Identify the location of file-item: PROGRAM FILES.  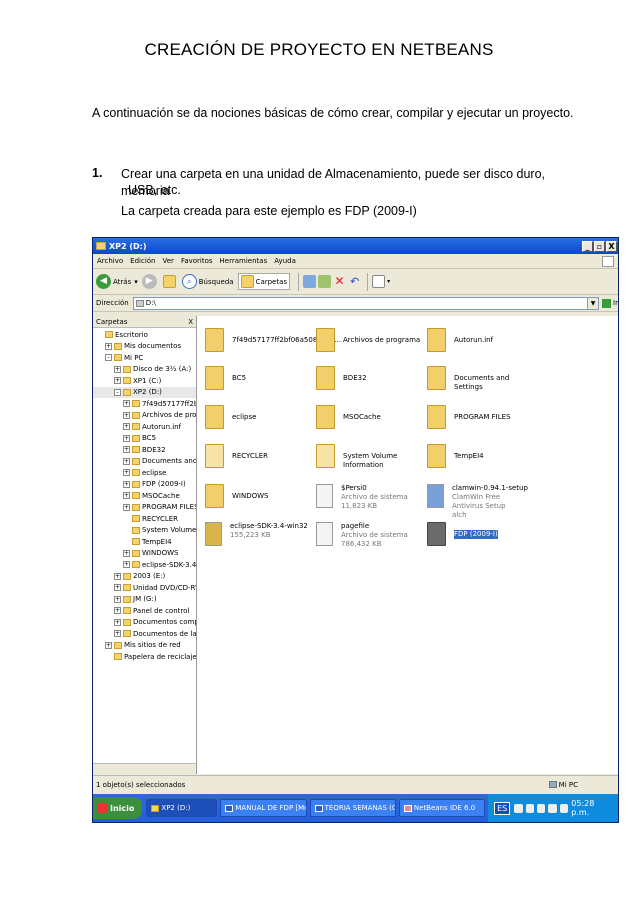
(480, 417).